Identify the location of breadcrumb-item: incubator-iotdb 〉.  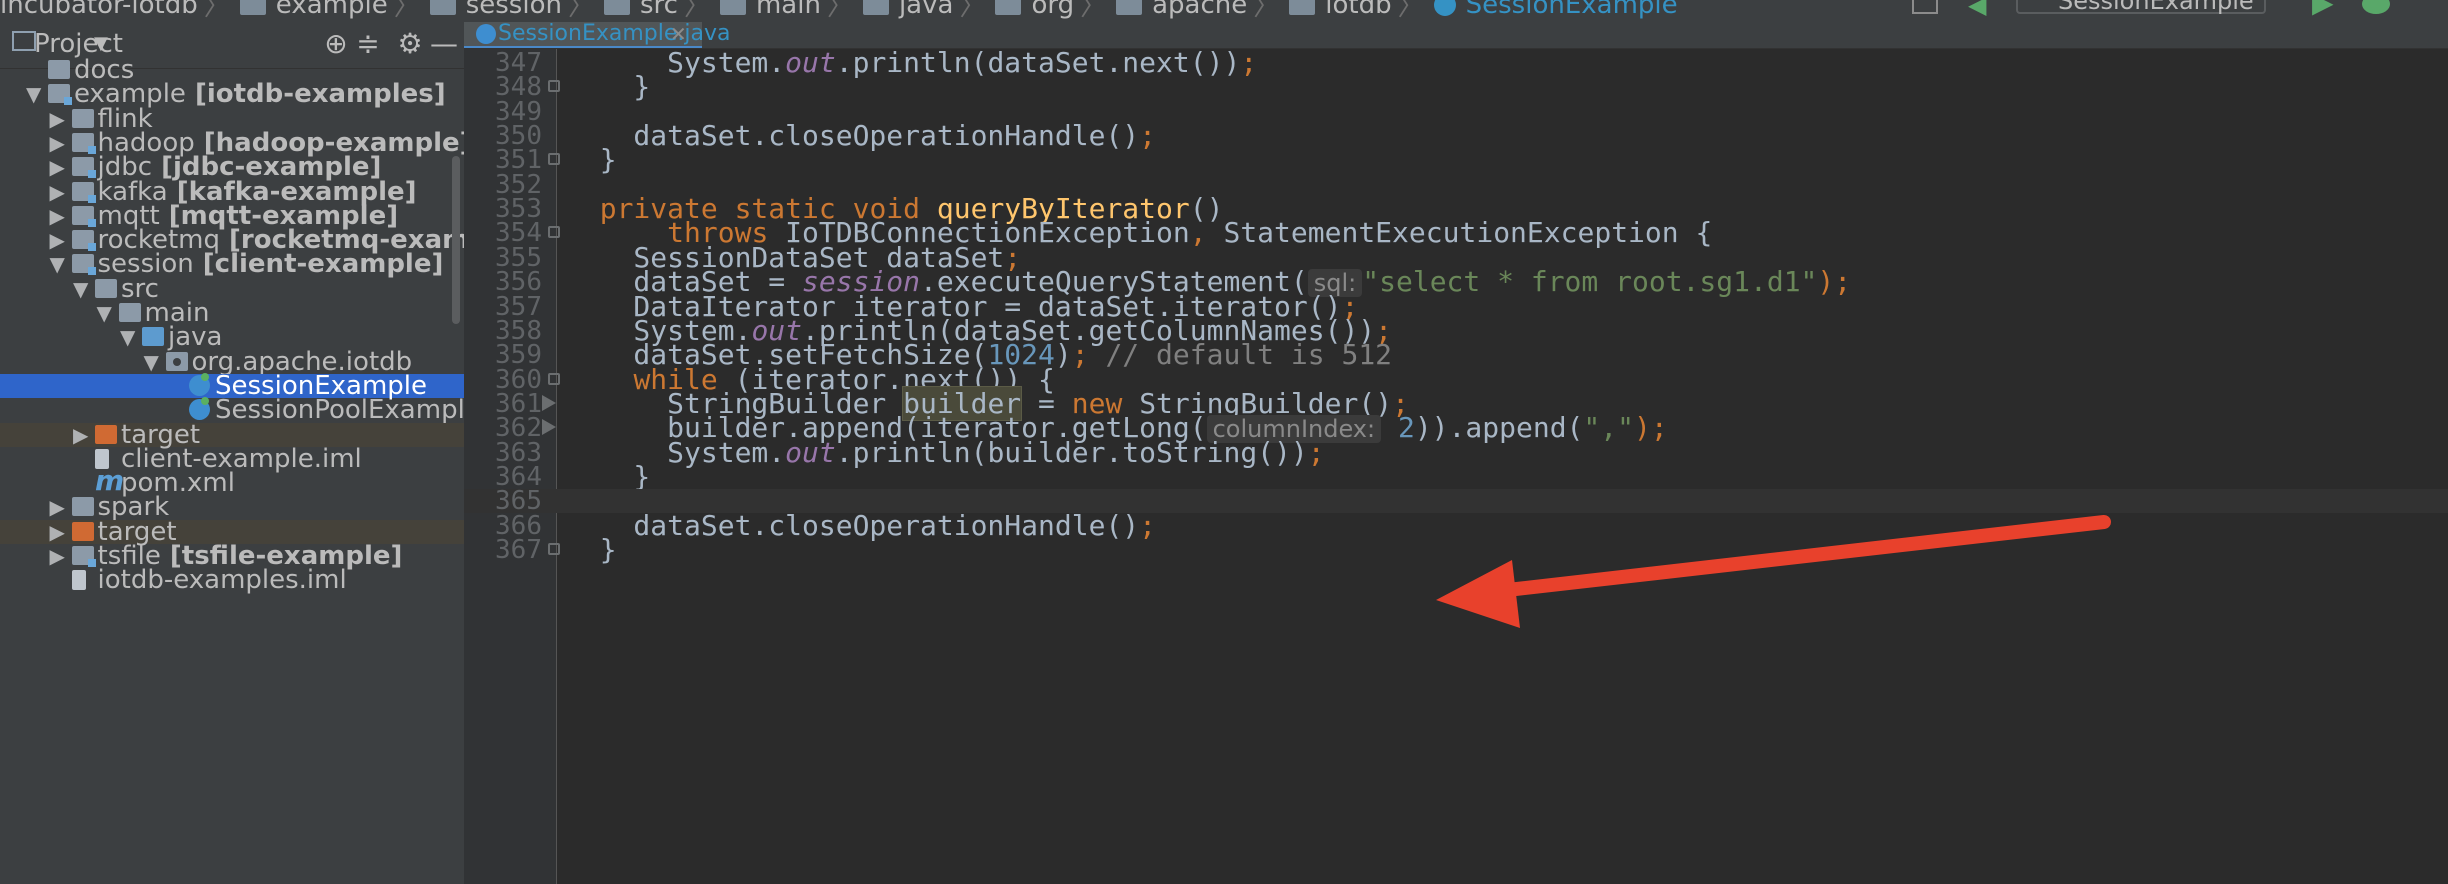
(120, 11).